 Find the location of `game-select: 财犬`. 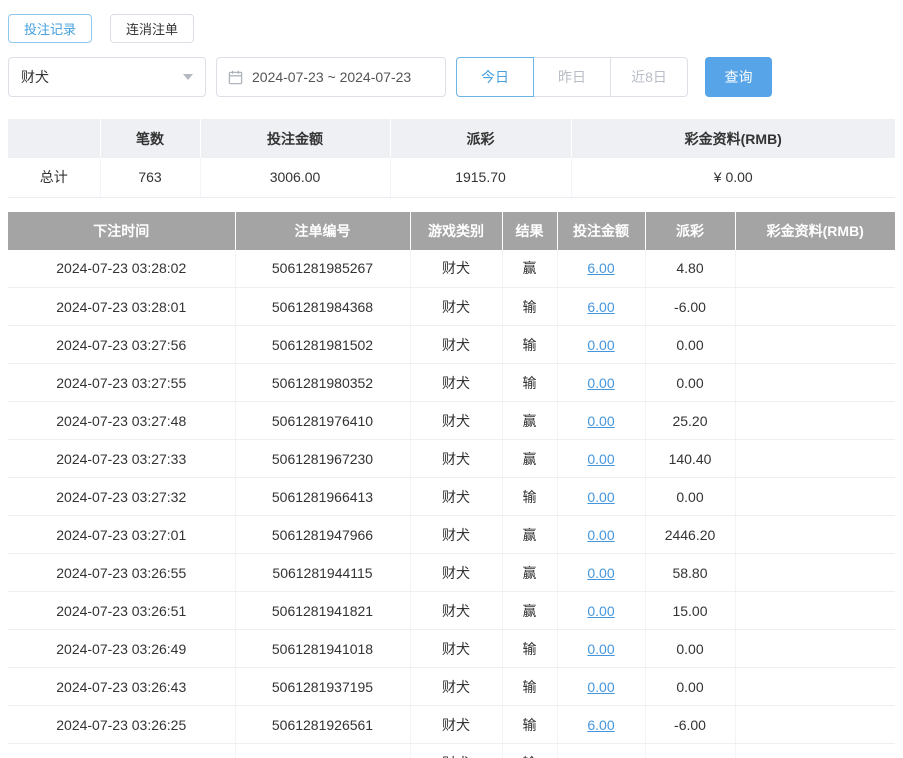

game-select: 财犬 is located at coordinates (107, 77).